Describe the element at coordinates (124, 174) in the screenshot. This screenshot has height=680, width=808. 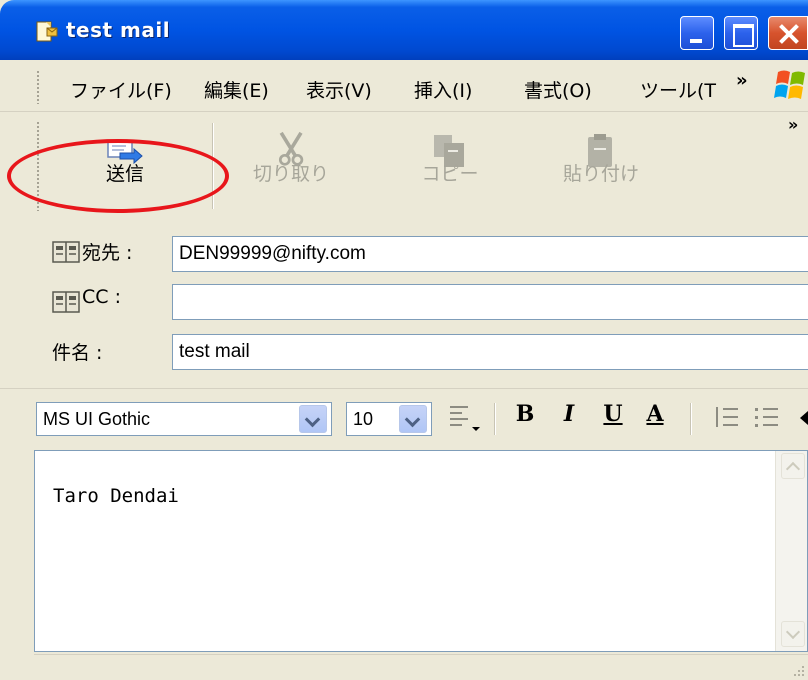
I see `send-label: 送信` at that location.